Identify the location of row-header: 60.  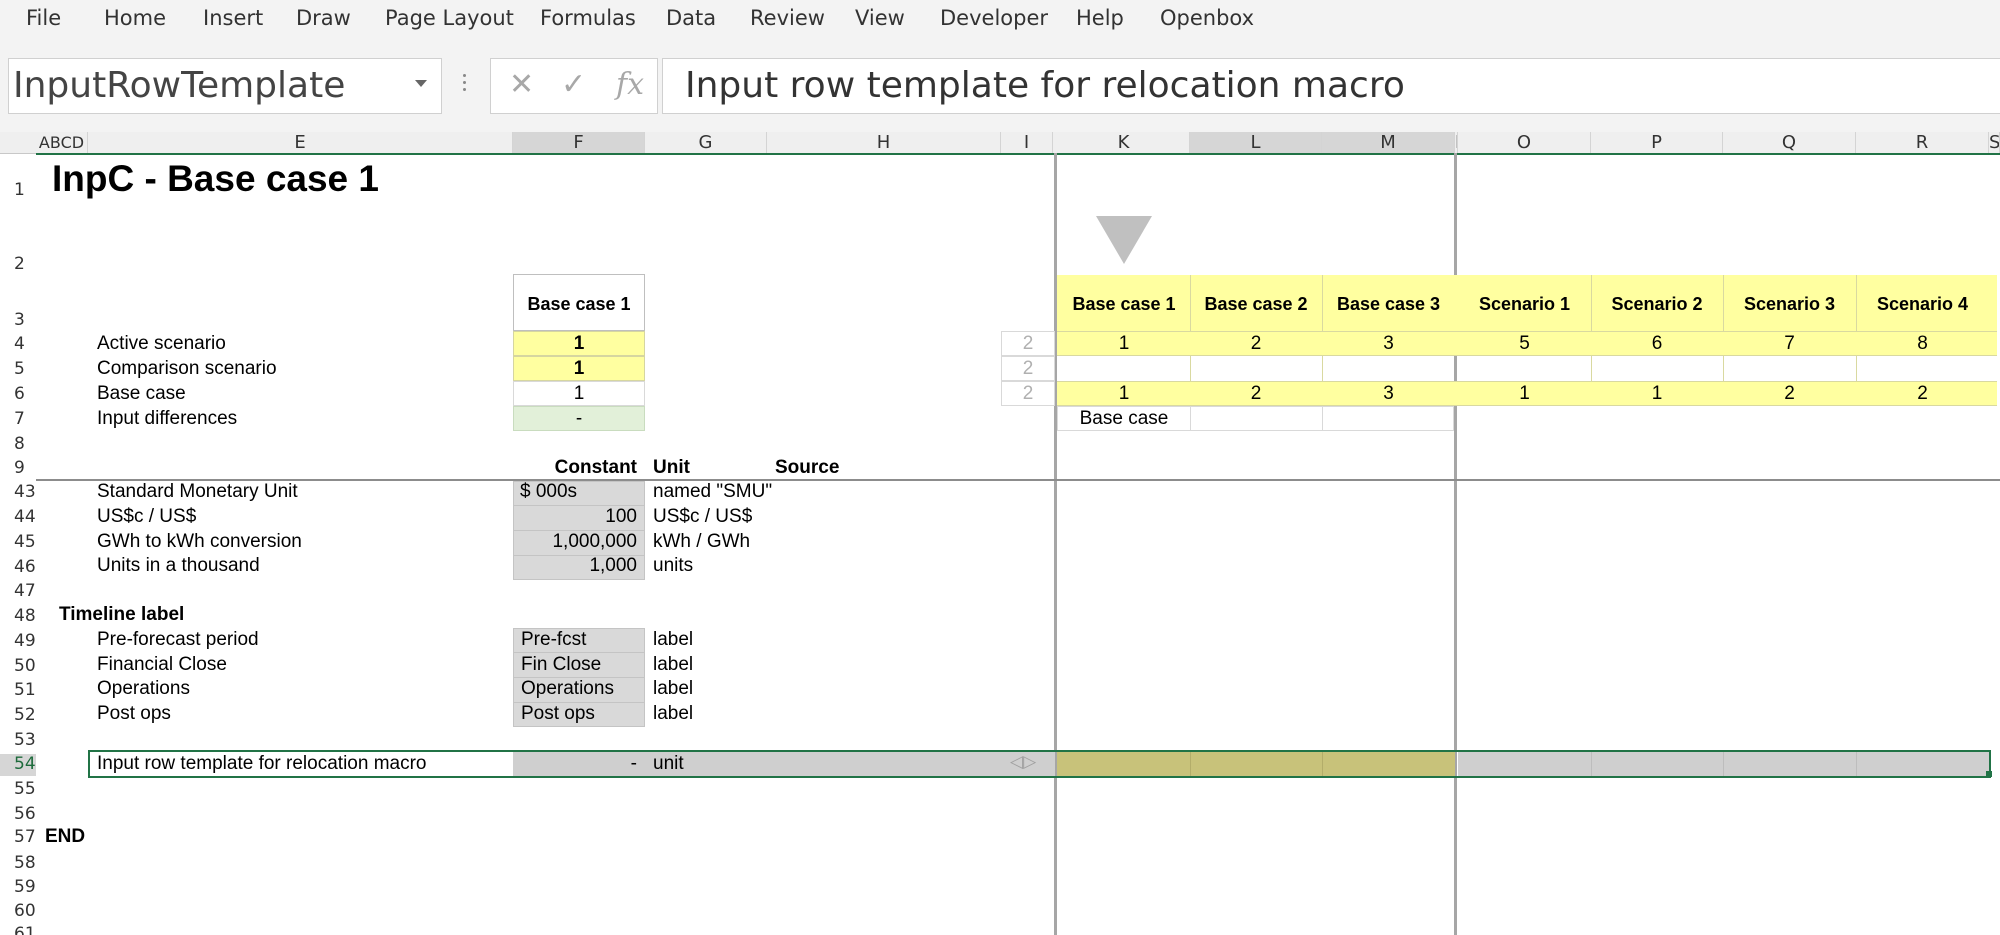
(18, 911).